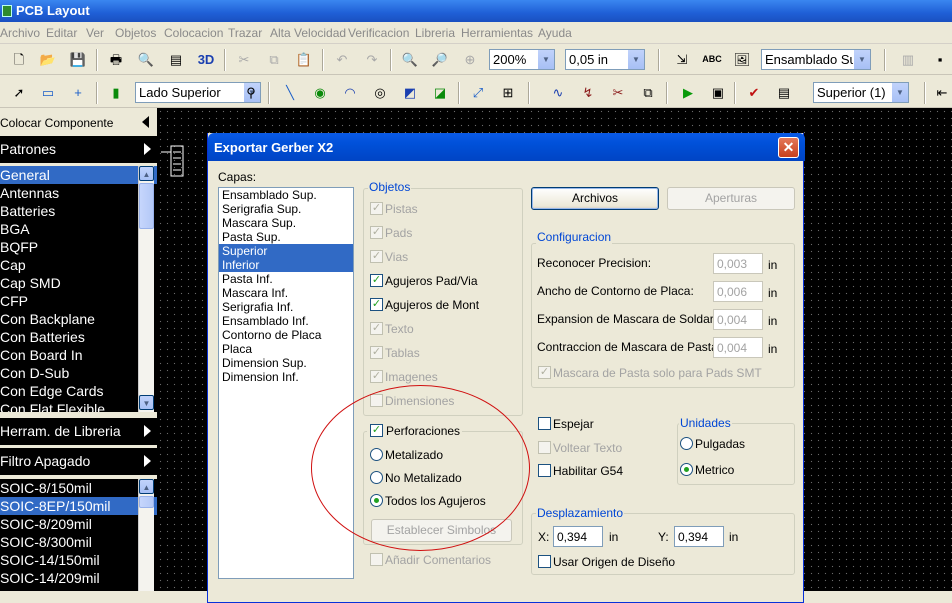 The image size is (952, 603). I want to click on text-checkbox: ✓, so click(376, 328).